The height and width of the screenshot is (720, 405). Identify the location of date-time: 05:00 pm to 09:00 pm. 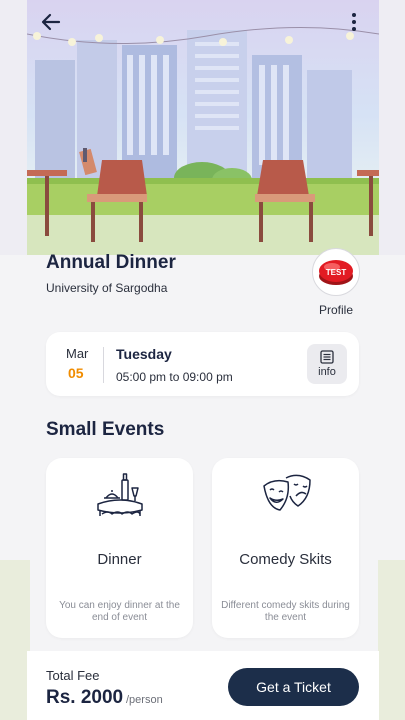
(174, 377).